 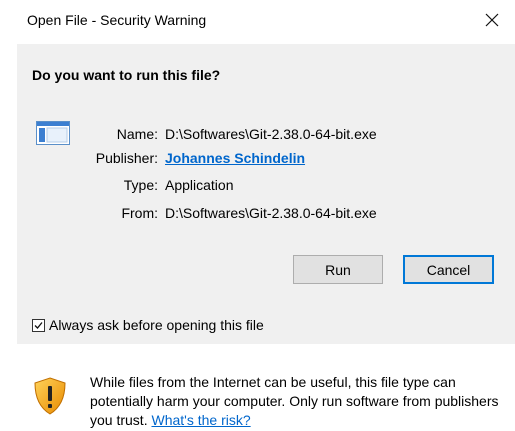 What do you see at coordinates (200, 420) in the screenshot?
I see `whats-the-risk-link: What's the risk?` at bounding box center [200, 420].